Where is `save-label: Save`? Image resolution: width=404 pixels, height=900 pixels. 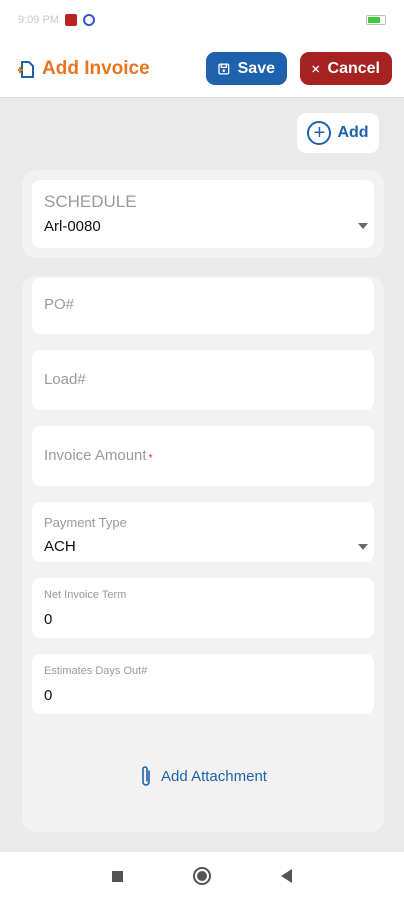
save-label: Save is located at coordinates (256, 68).